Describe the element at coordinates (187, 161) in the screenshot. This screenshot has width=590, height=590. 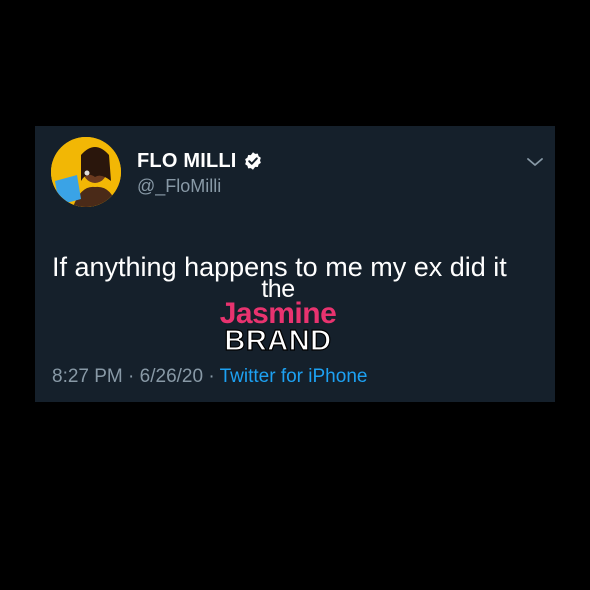
I see `display-name: FLO MILLI` at that location.